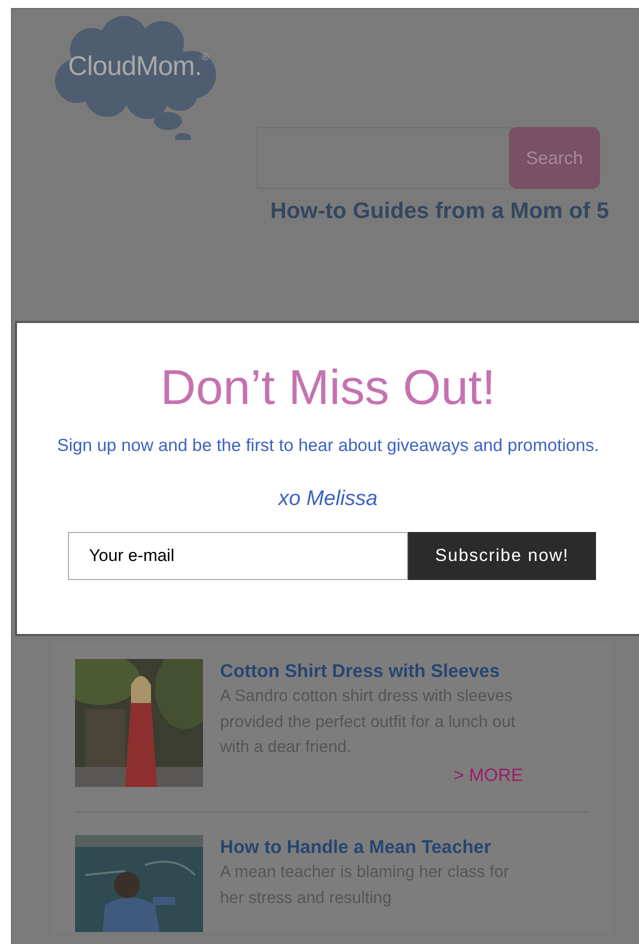 The width and height of the screenshot is (639, 944). I want to click on search-field, so click(384, 158).